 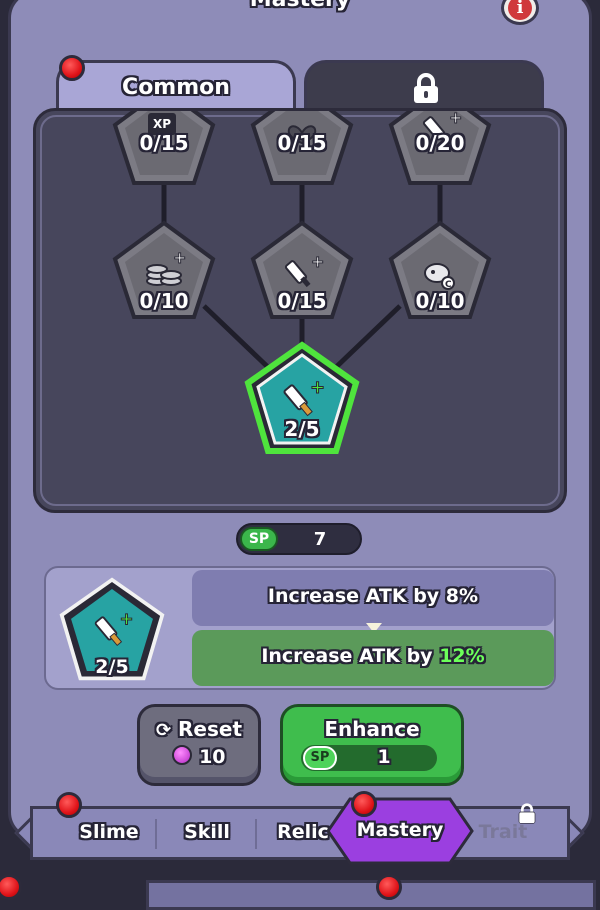 I want to click on mastery-node-xp: XP 0/15, so click(x=164, y=152).